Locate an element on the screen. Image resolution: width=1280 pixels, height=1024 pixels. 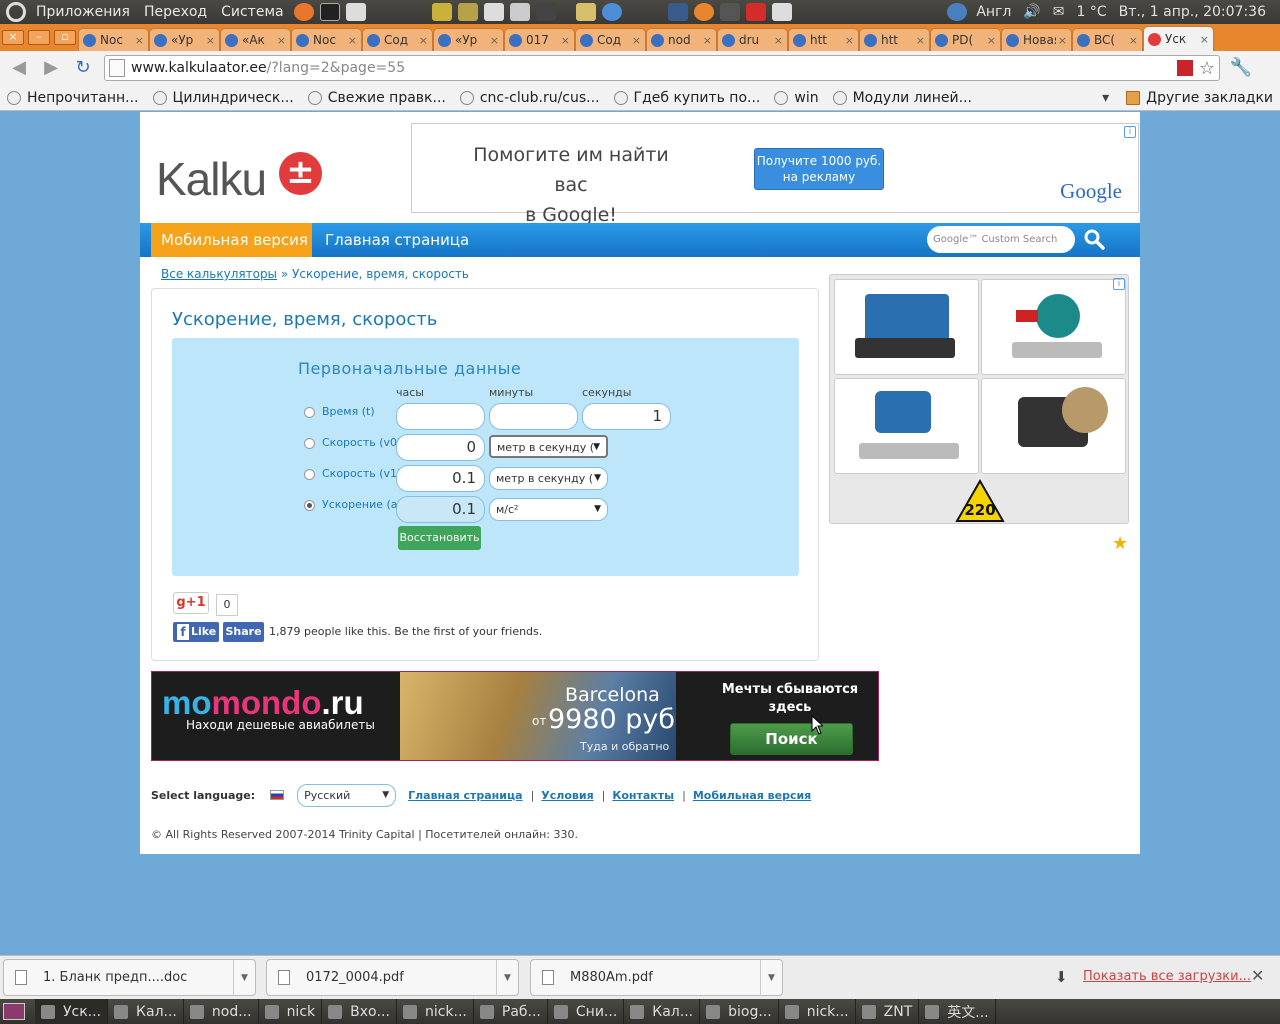
momondo-search-button: Поиск is located at coordinates (791, 739).